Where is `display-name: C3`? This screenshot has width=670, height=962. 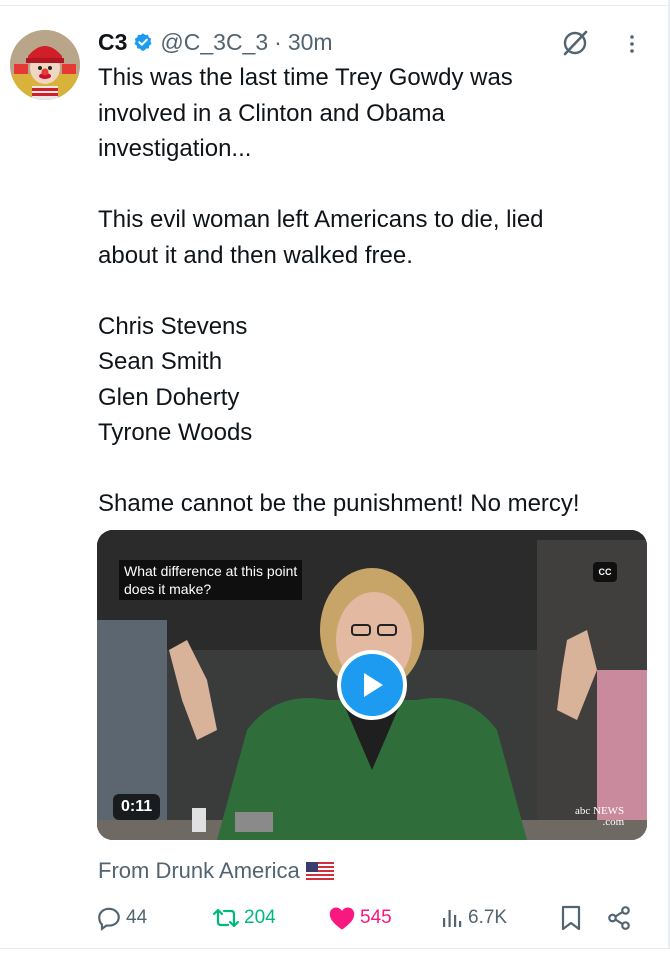
display-name: C3 is located at coordinates (112, 42).